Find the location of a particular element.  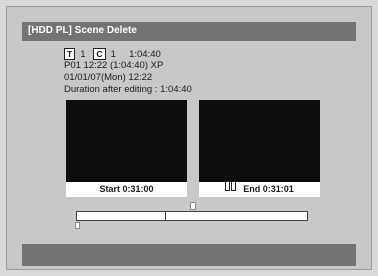

total-time: 1:04:40 is located at coordinates (145, 54).